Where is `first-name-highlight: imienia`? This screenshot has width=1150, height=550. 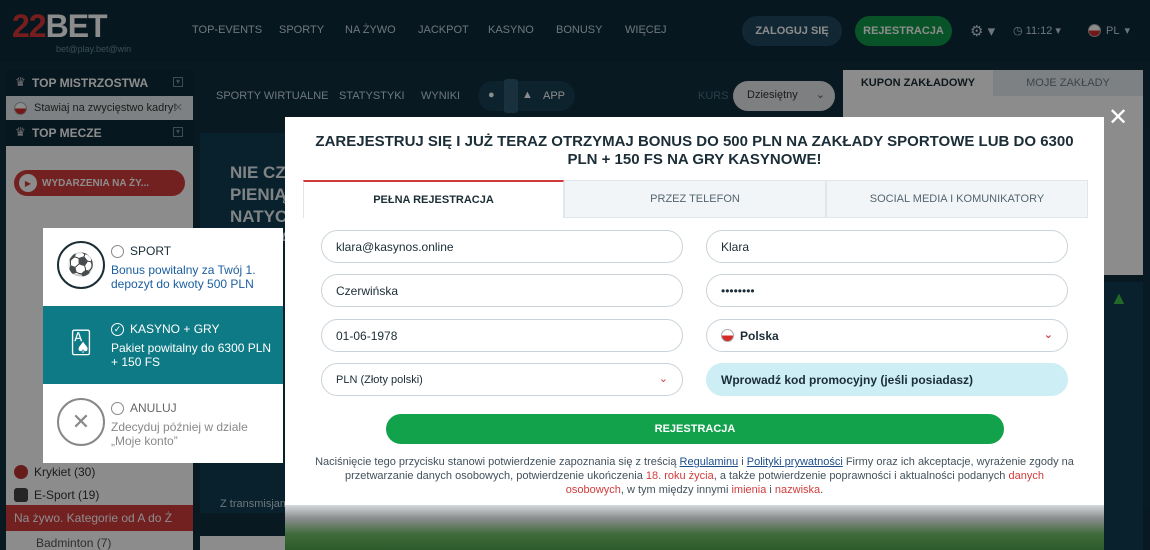
first-name-highlight: imienia is located at coordinates (749, 490).